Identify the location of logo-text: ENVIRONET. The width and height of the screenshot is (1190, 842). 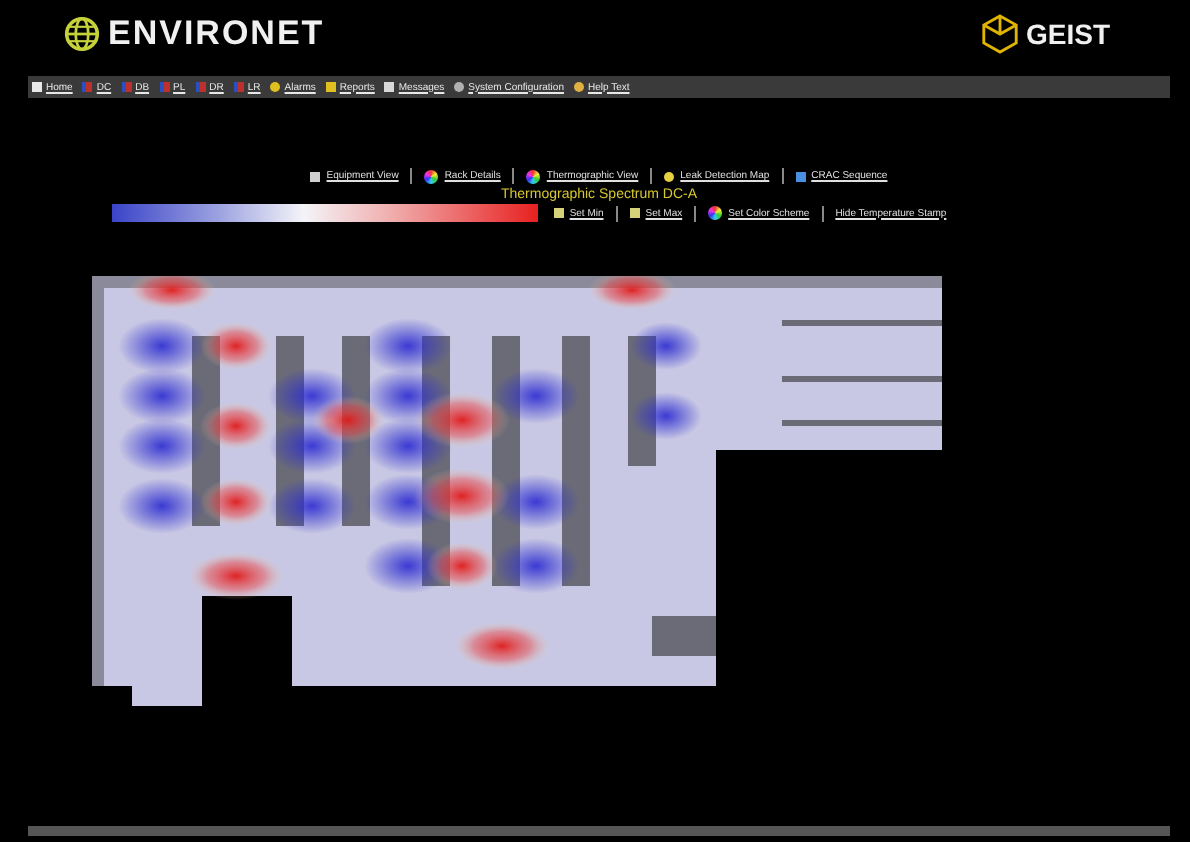
(216, 34).